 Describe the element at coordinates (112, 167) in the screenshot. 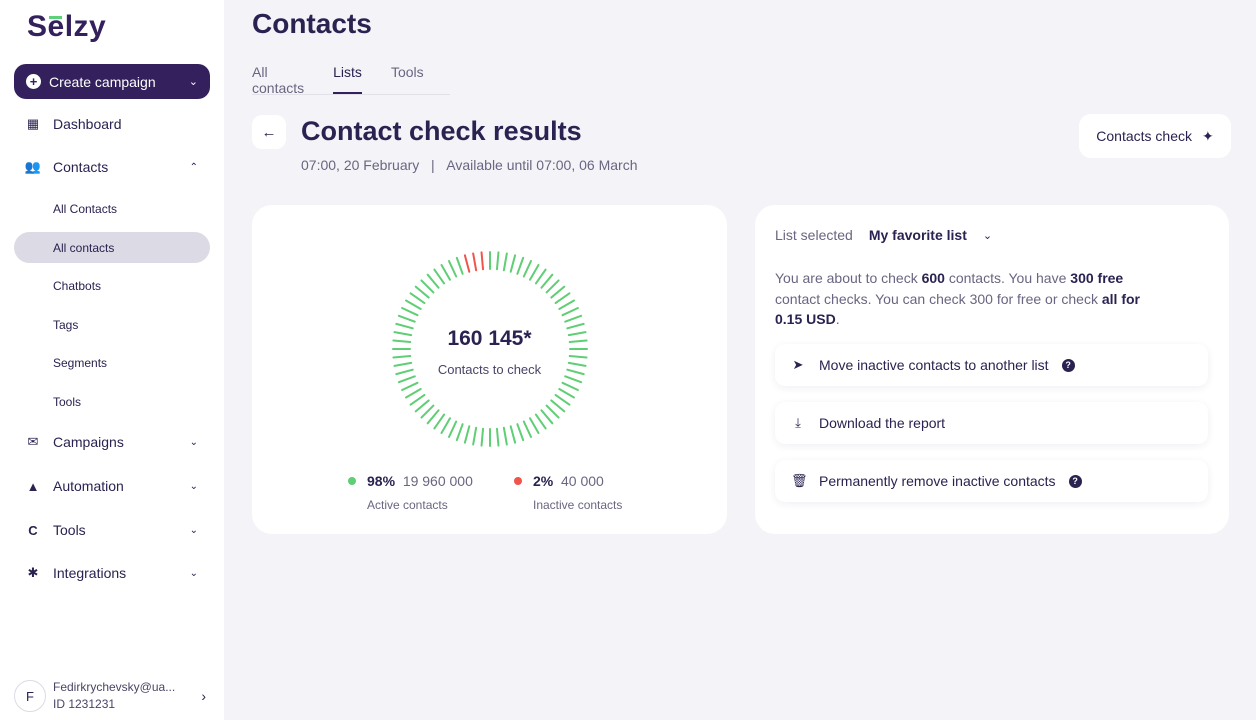

I see `sidebar-item-contacts: 👥 Contacts ⌃` at that location.